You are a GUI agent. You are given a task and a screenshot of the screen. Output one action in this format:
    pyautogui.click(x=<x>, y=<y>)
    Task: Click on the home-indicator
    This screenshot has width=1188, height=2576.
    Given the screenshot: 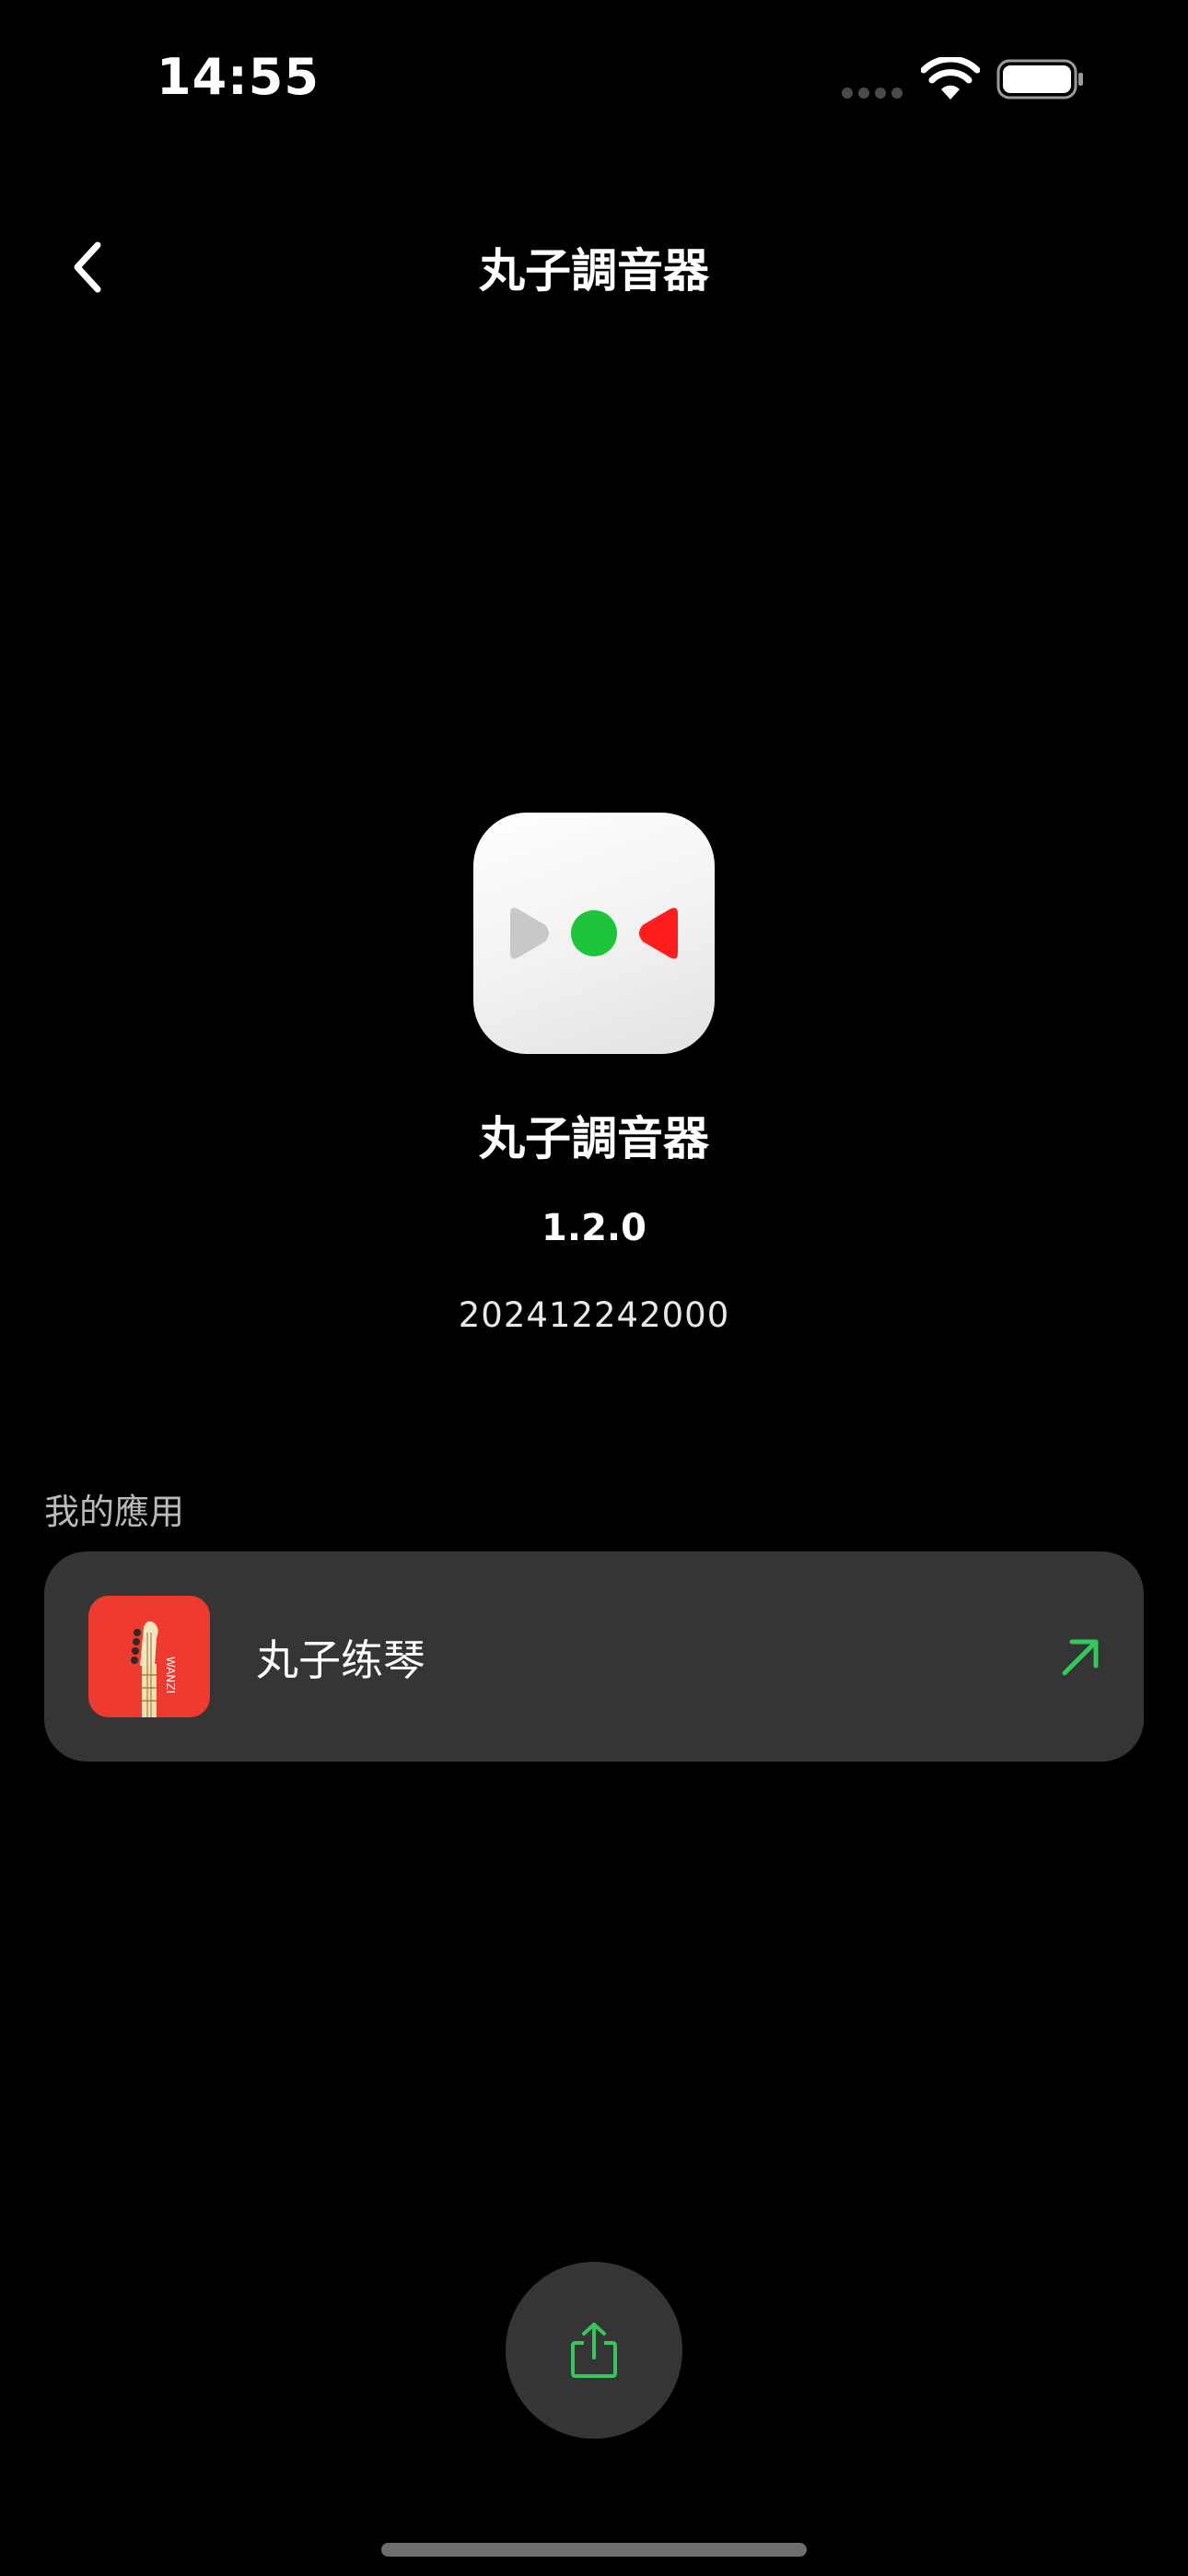 What is the action you would take?
    pyautogui.click(x=594, y=2550)
    